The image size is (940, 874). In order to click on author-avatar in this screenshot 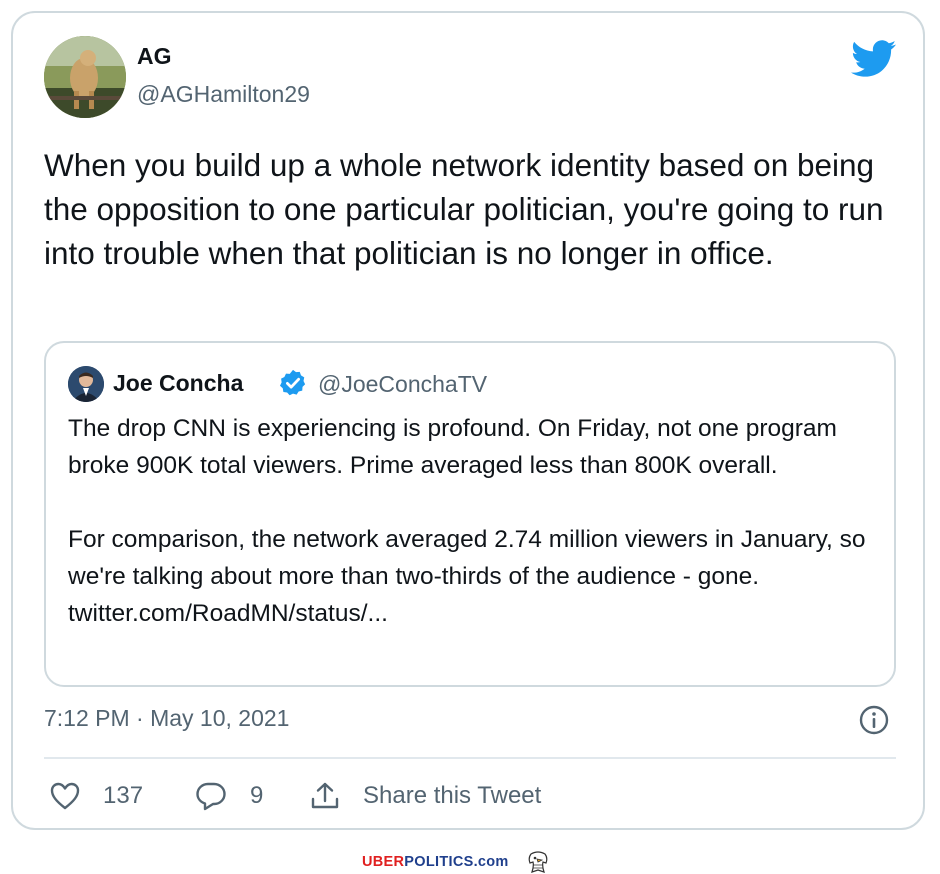, I will do `click(85, 77)`.